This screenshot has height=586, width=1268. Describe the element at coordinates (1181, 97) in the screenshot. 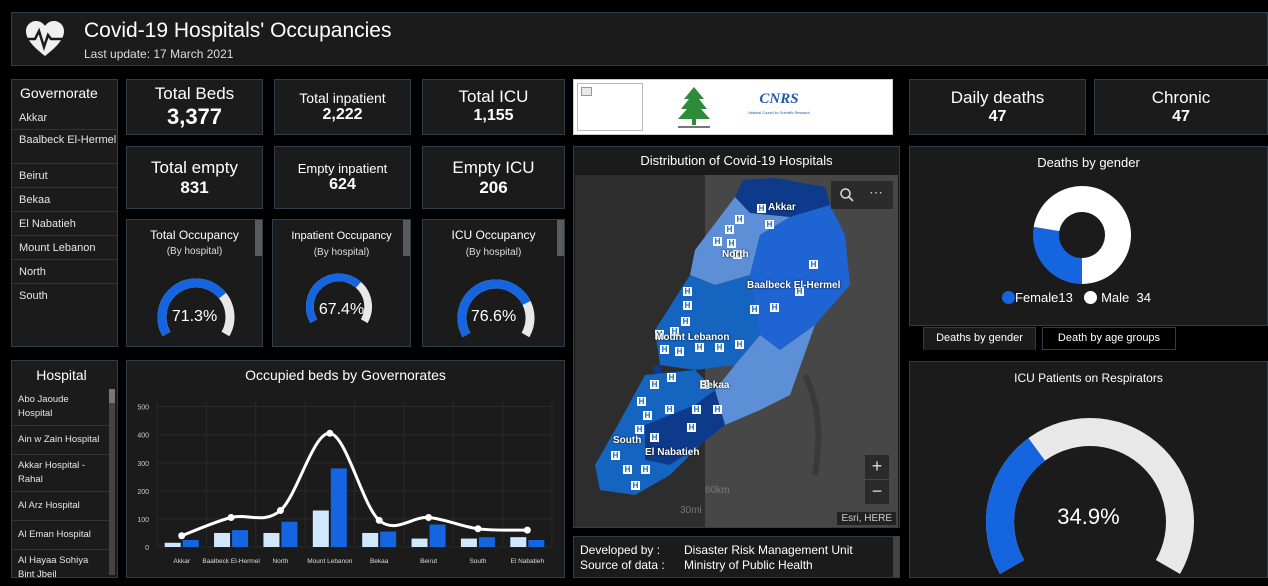

I see `chronic-label: Chronic` at that location.